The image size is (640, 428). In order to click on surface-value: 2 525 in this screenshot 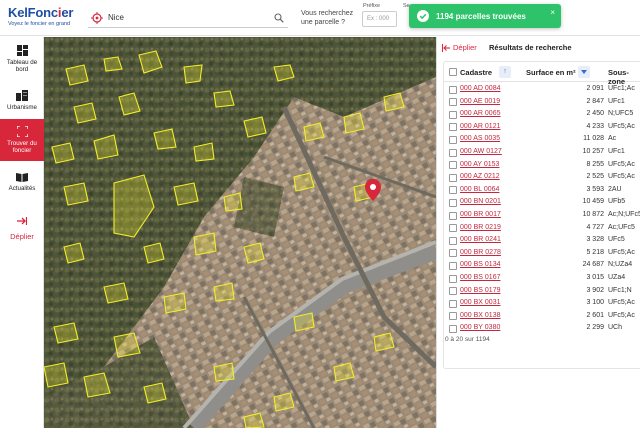, I will do `click(595, 177)`.